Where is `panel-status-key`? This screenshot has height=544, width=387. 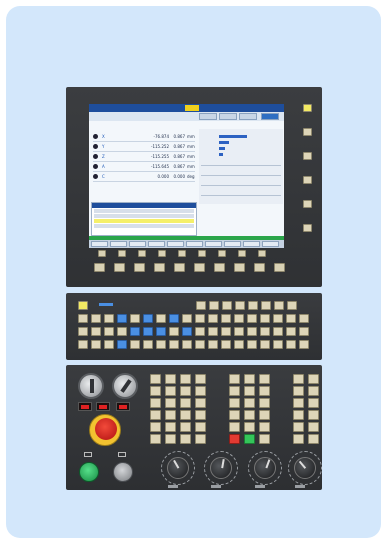 panel-status-key is located at coordinates (249, 439).